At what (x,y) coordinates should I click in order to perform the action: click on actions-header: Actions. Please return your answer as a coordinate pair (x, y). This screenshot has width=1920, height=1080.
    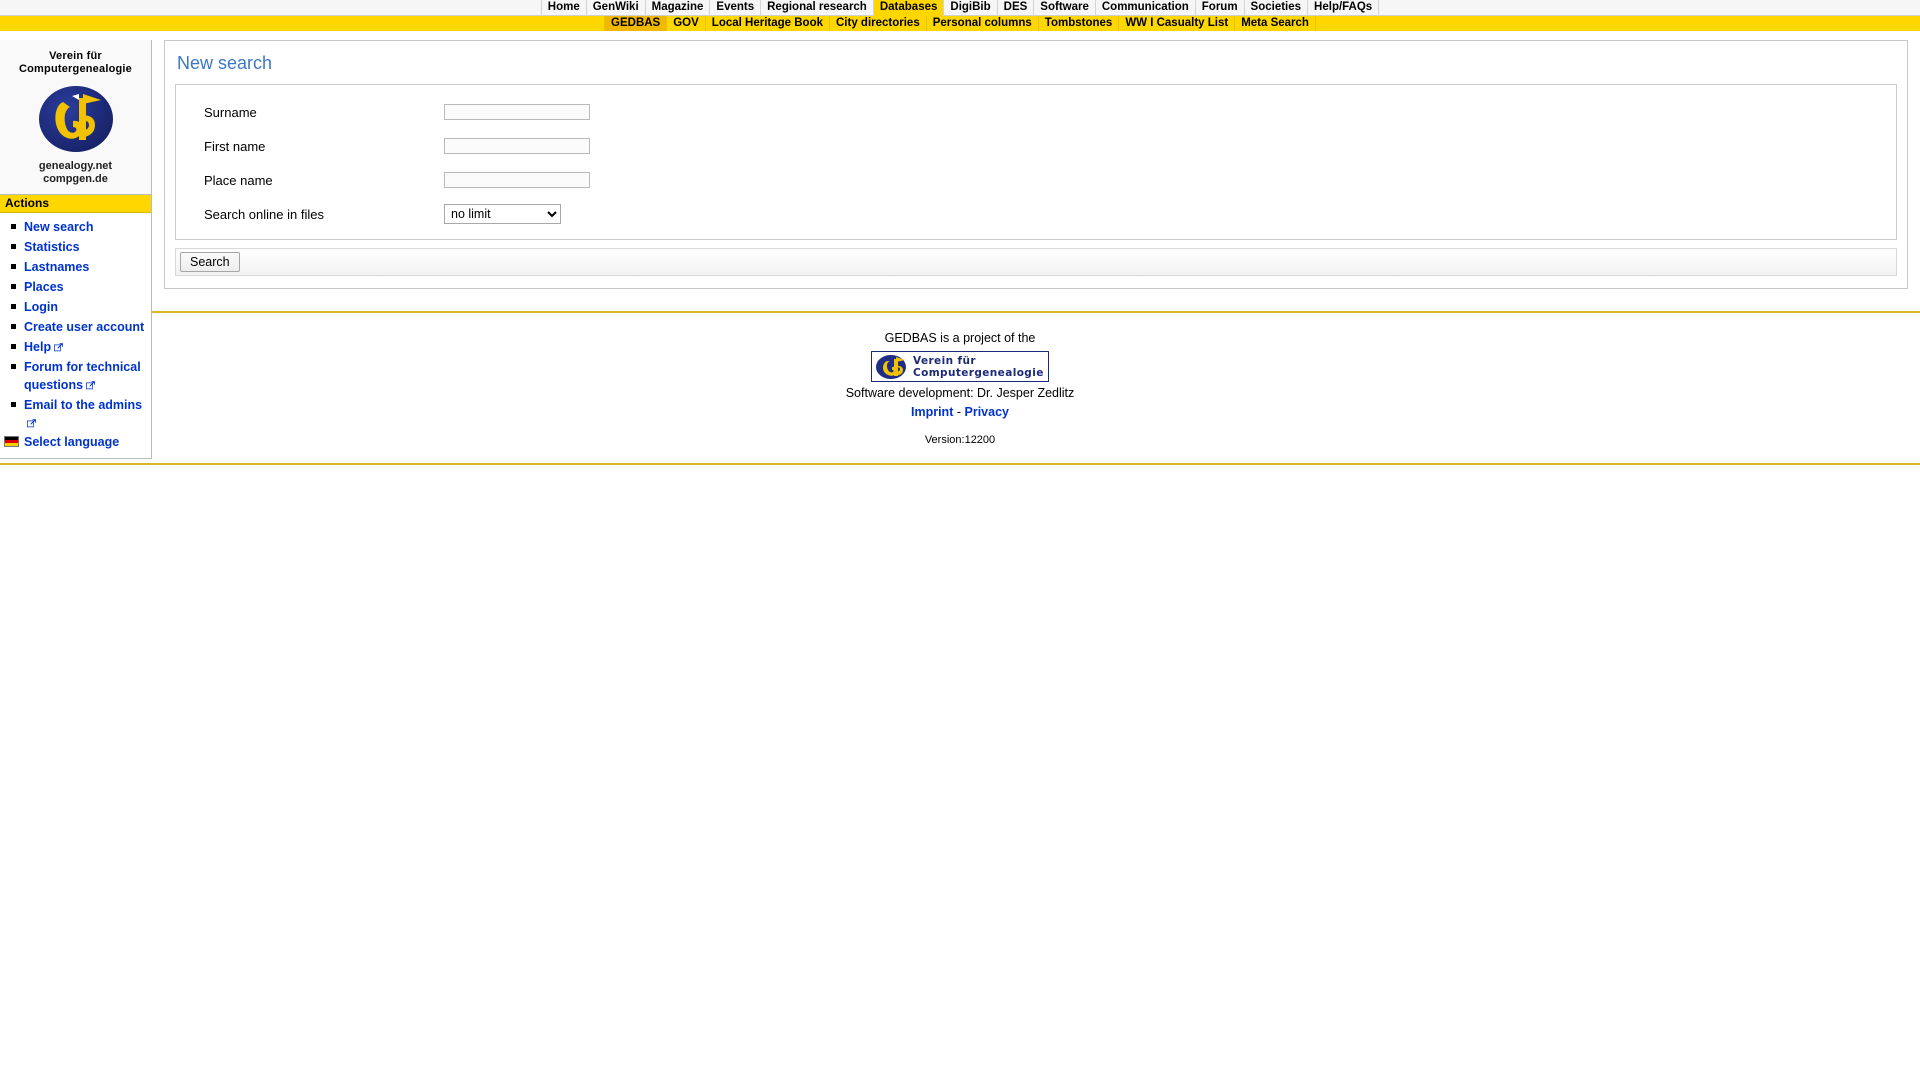
    Looking at the image, I should click on (75, 203).